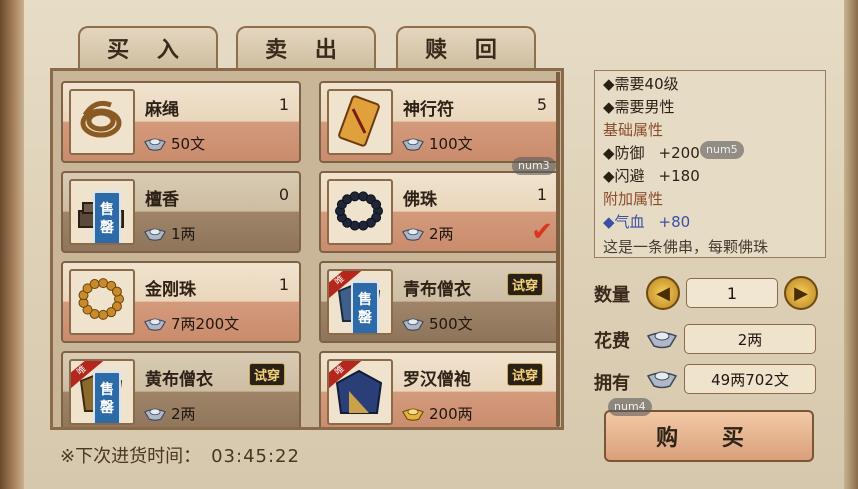  What do you see at coordinates (709, 436) in the screenshot?
I see `buy-button: 购 买` at bounding box center [709, 436].